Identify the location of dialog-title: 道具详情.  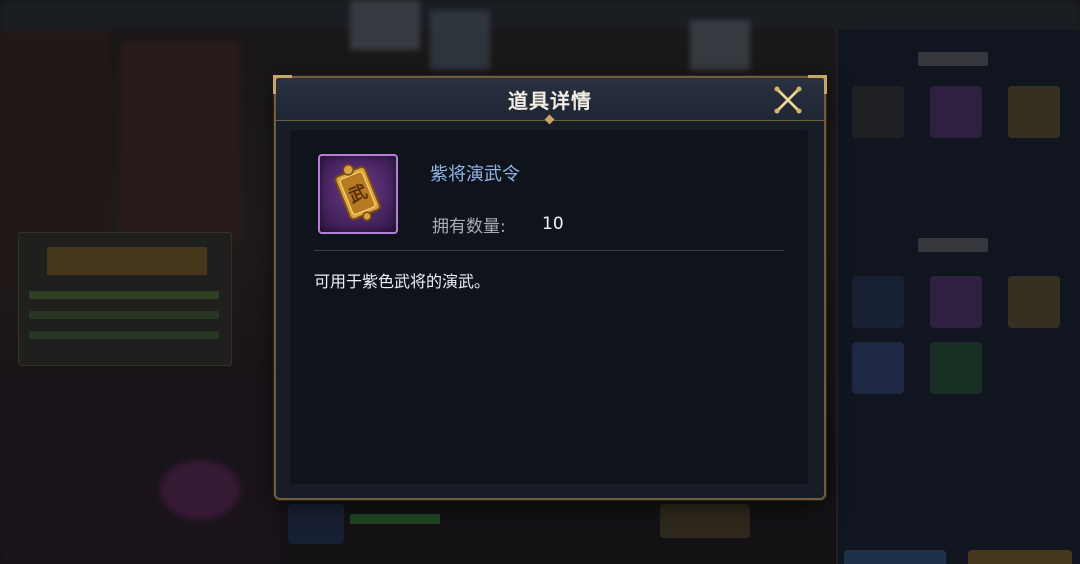
(550, 101).